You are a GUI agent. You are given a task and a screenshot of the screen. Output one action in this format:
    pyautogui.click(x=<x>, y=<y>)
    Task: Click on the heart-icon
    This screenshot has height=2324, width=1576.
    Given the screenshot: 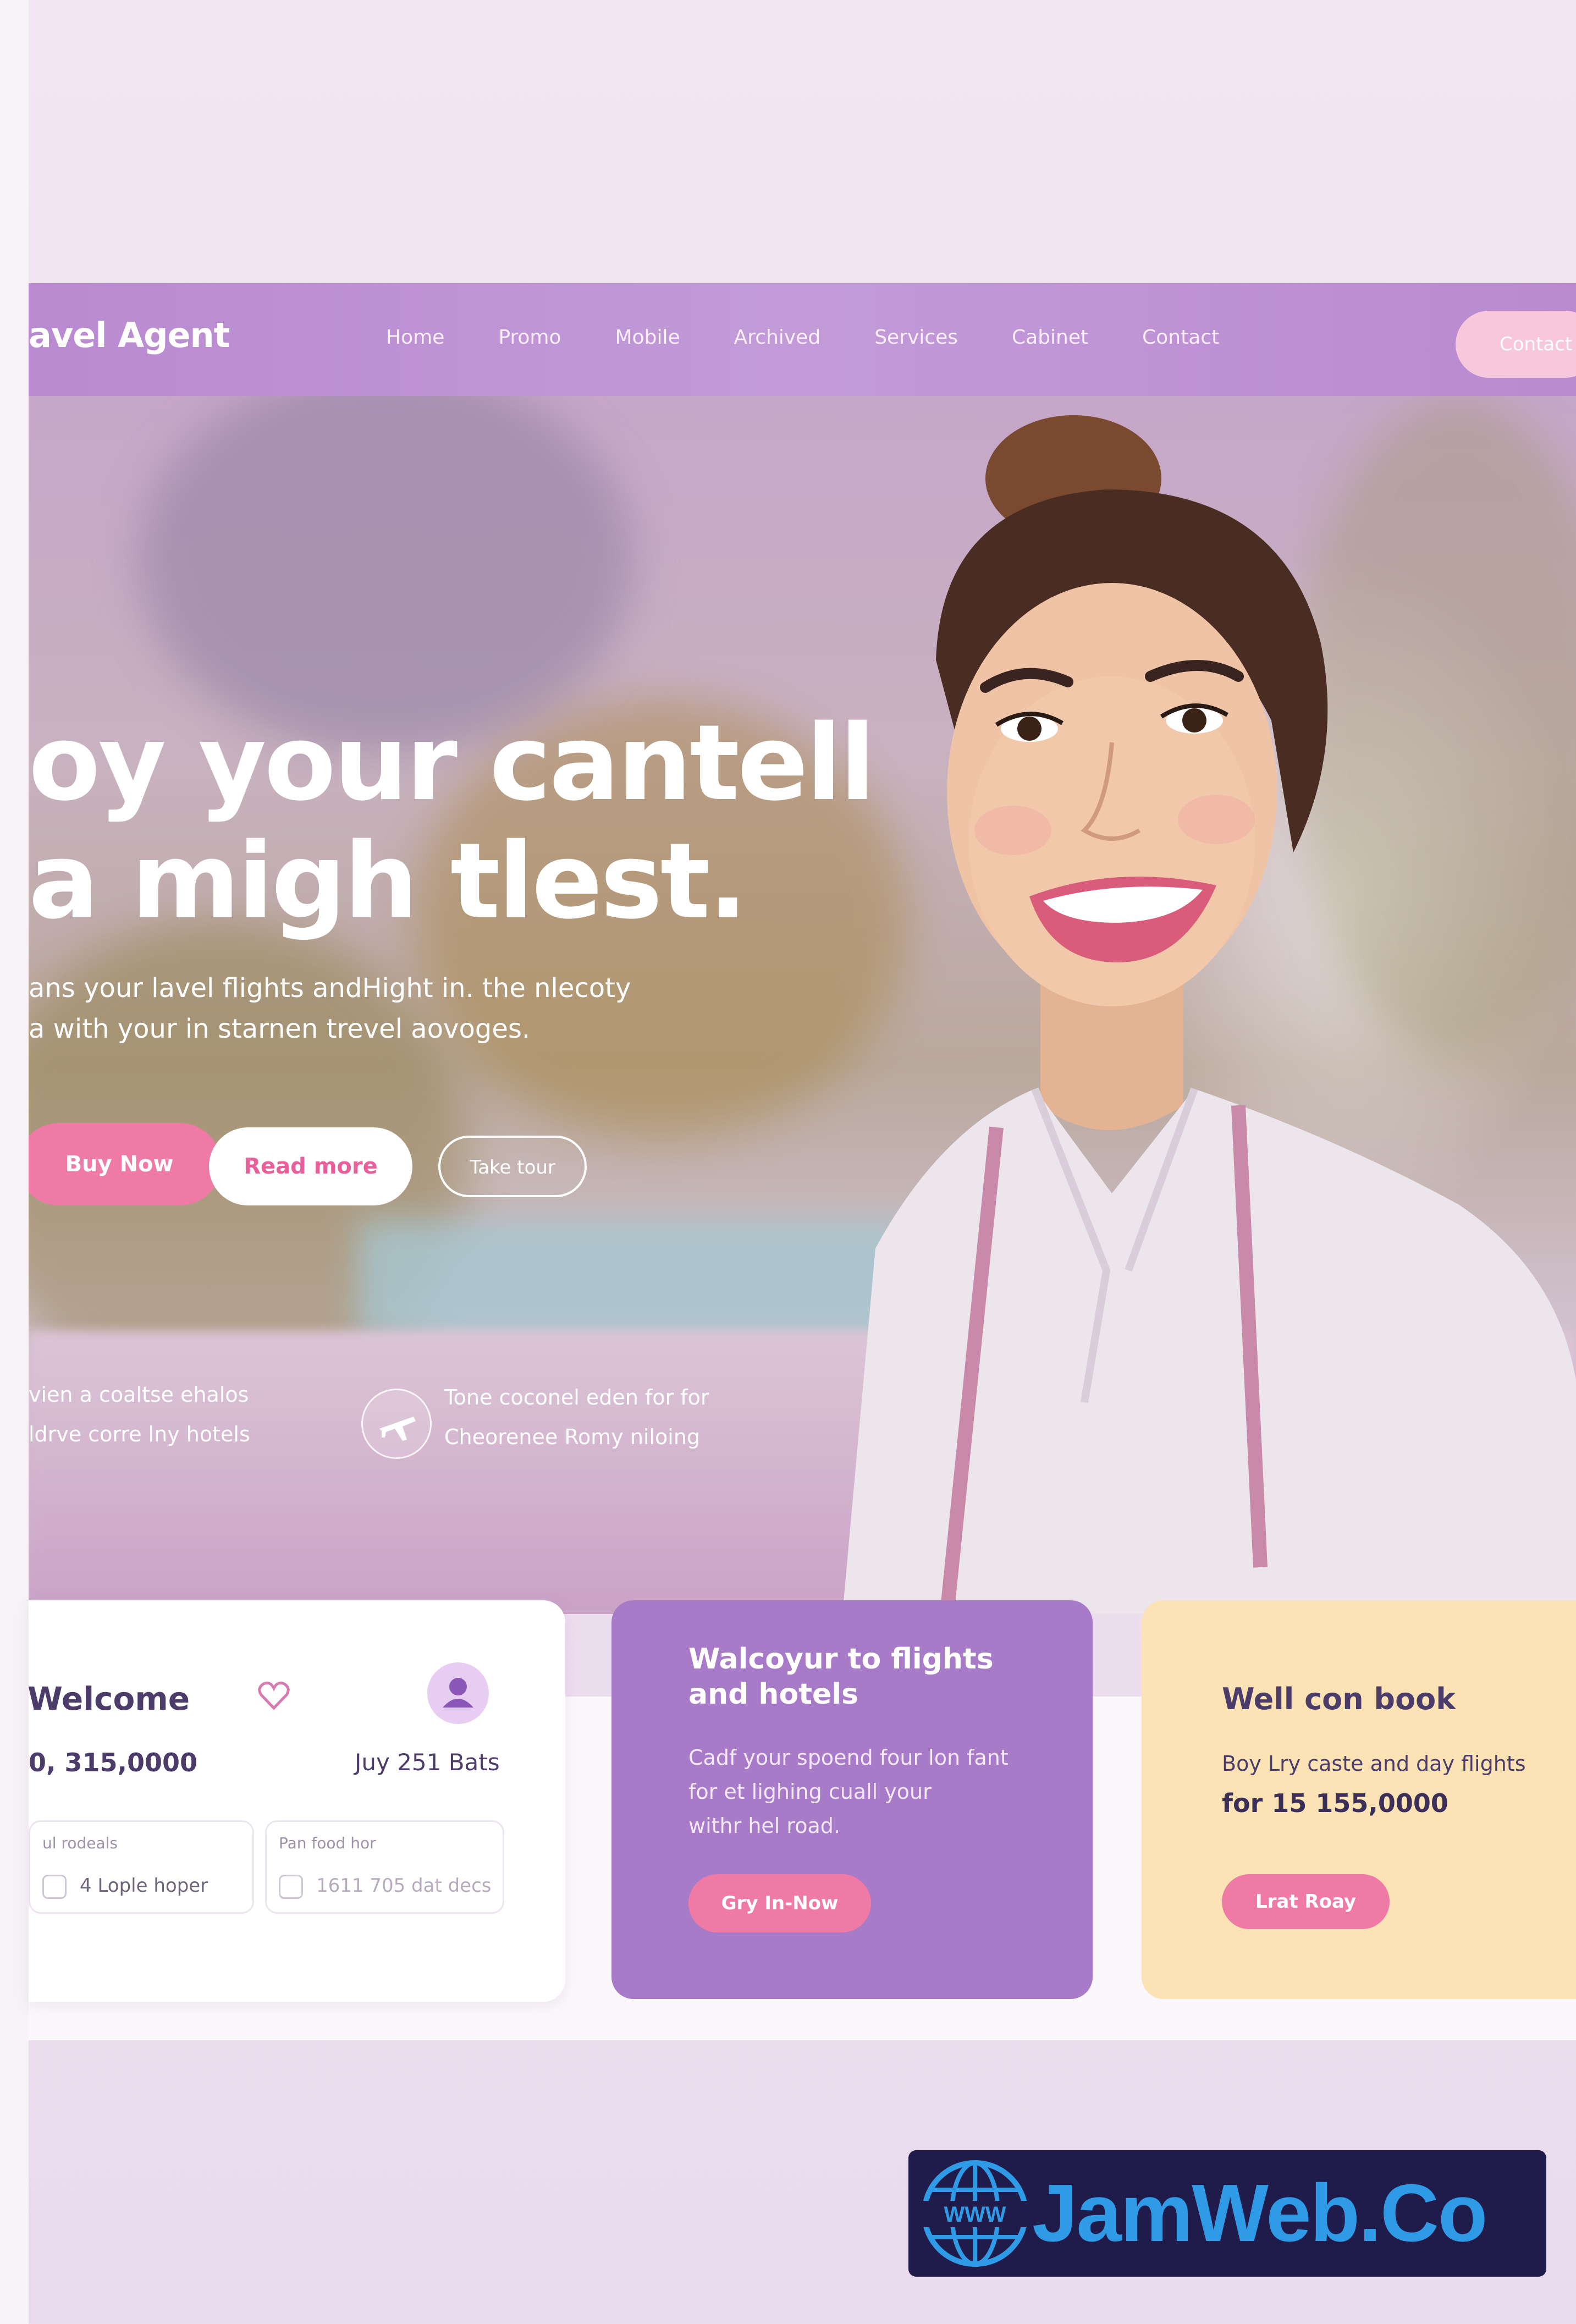 What is the action you would take?
    pyautogui.click(x=274, y=1696)
    